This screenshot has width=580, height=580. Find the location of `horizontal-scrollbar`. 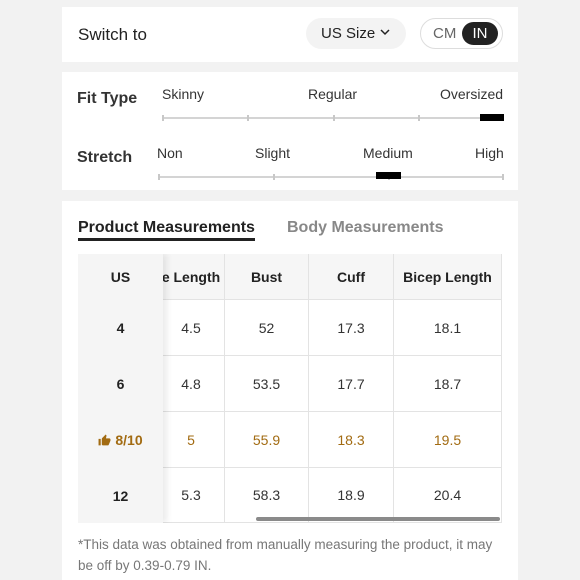

horizontal-scrollbar is located at coordinates (378, 519).